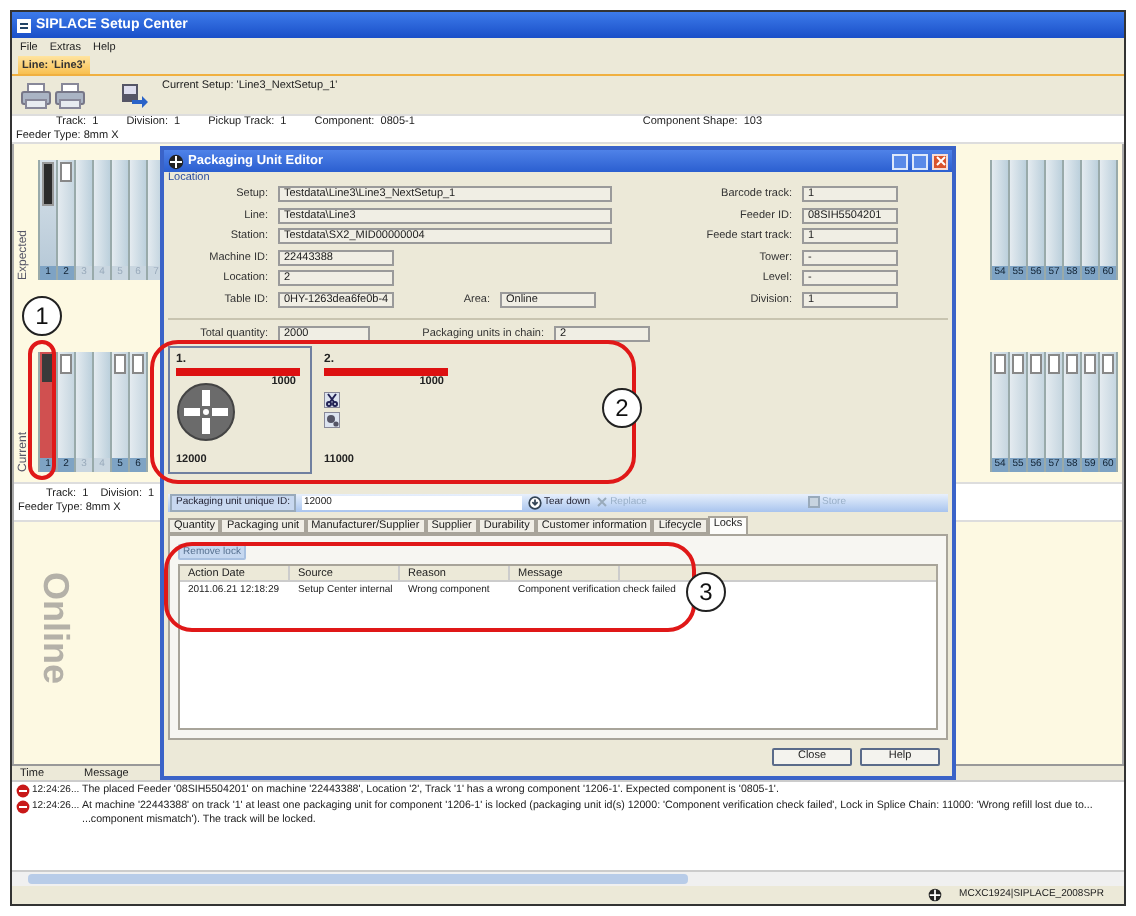 The width and height of the screenshot is (1136, 916). What do you see at coordinates (900, 161) in the screenshot?
I see `minimize-button` at bounding box center [900, 161].